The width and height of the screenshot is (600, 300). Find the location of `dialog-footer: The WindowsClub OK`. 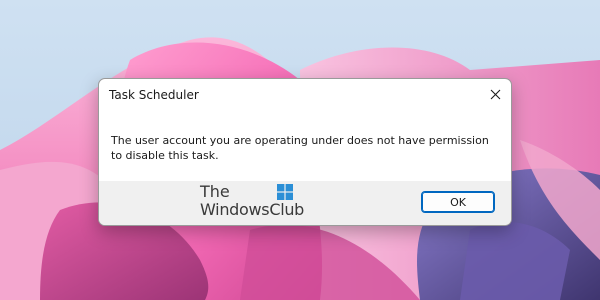

dialog-footer: The WindowsClub OK is located at coordinates (305, 203).